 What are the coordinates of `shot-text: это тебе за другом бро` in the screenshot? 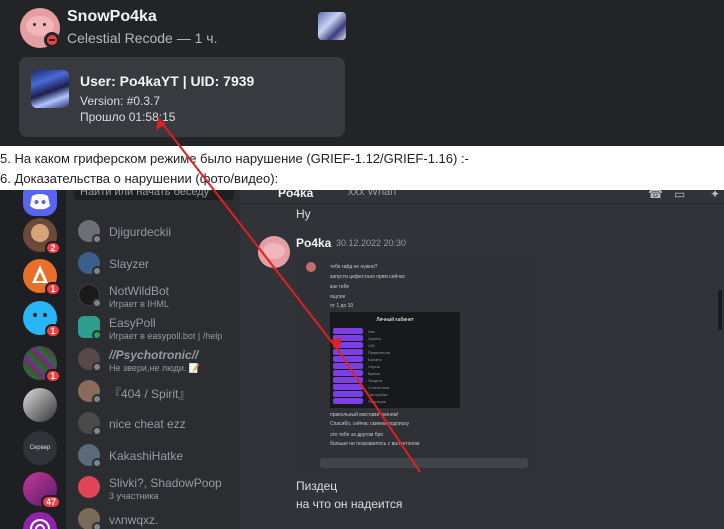 It's located at (357, 435).